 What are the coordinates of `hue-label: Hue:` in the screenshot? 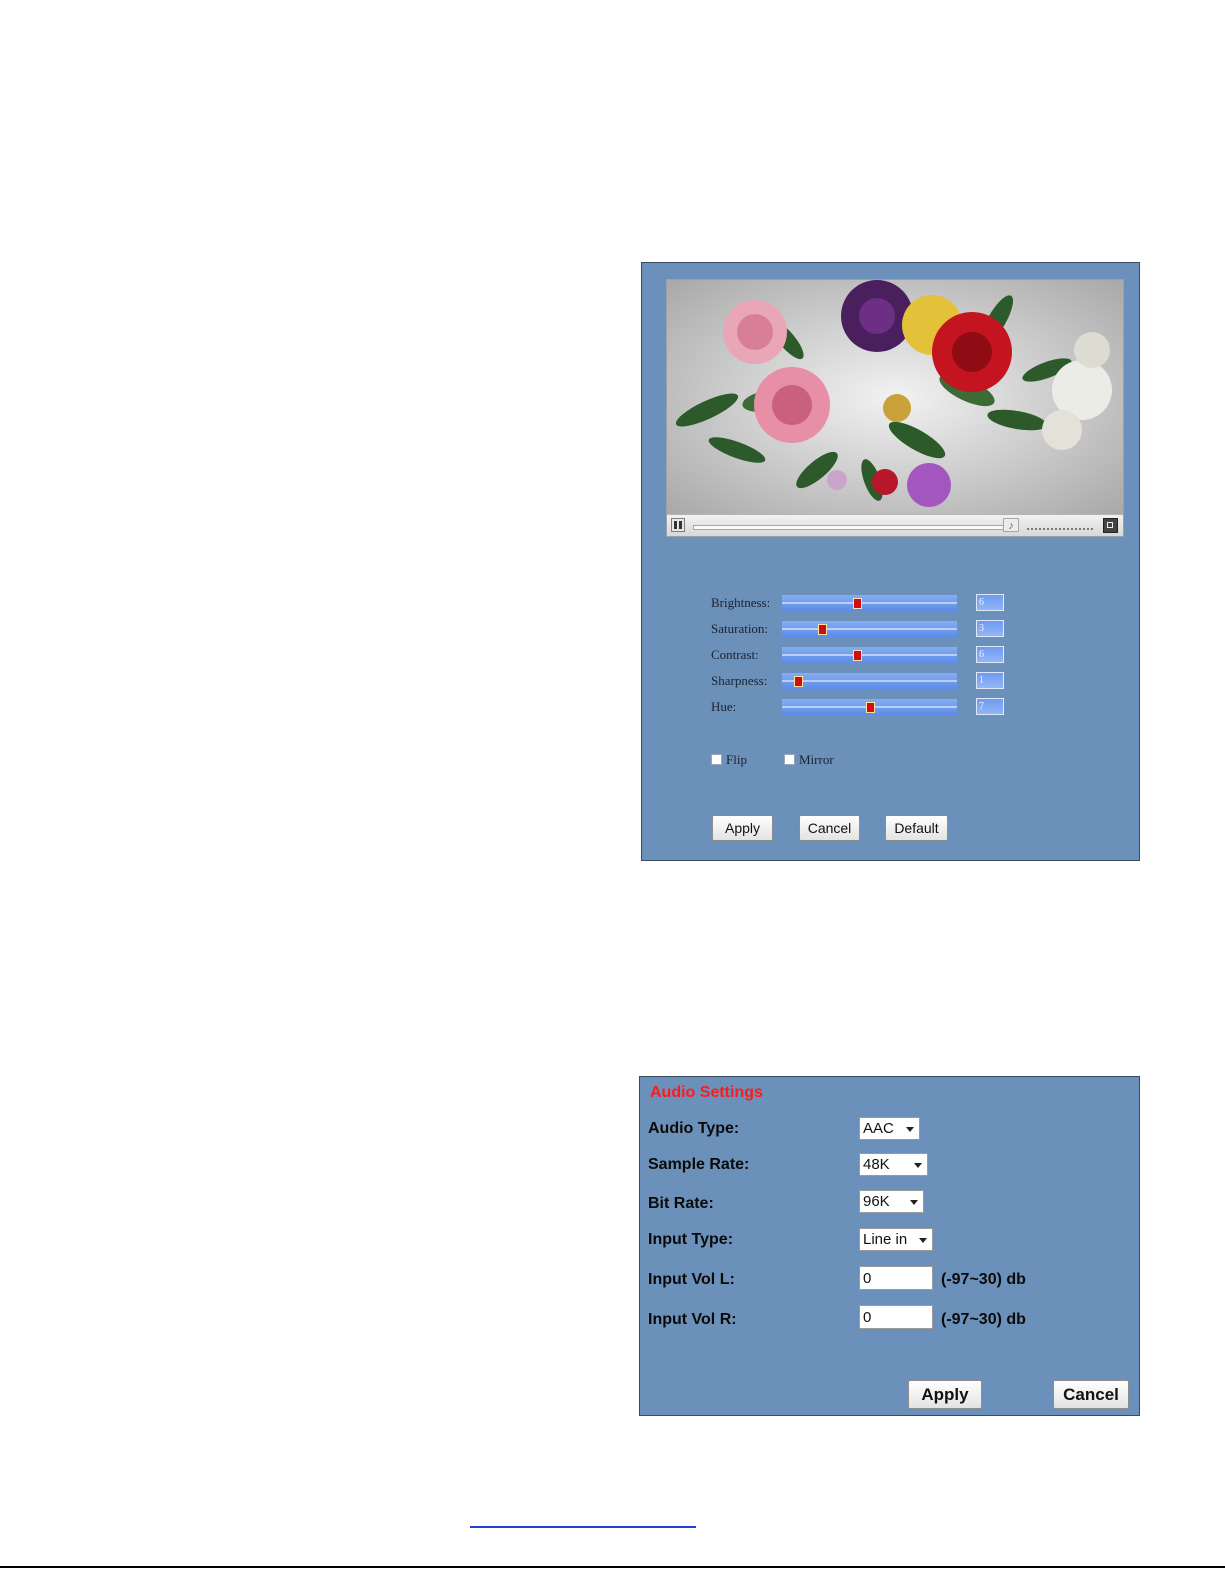 It's located at (724, 706).